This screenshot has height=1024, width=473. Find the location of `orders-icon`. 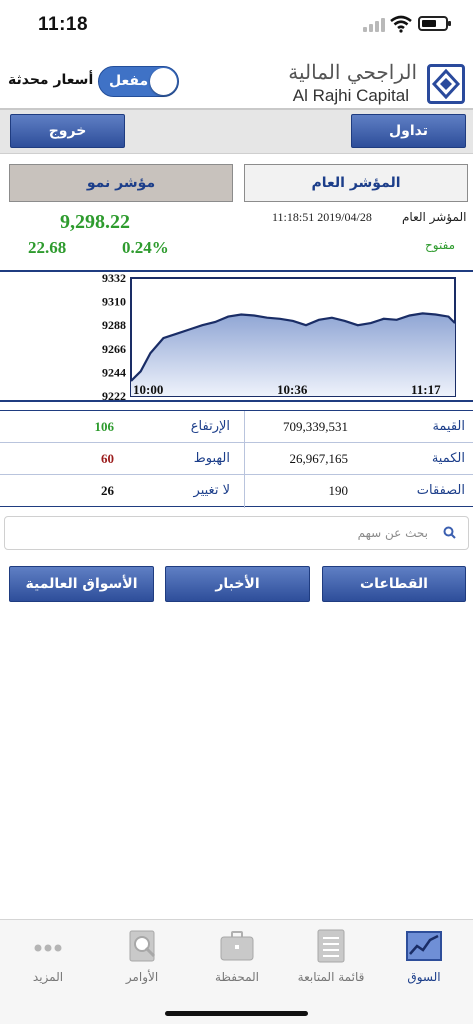

orders-icon is located at coordinates (142, 946).